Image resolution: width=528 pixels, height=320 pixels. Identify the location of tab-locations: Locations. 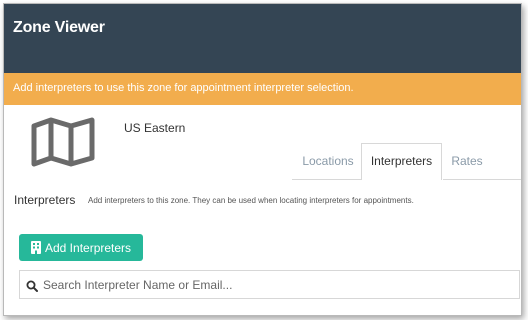
(328, 161).